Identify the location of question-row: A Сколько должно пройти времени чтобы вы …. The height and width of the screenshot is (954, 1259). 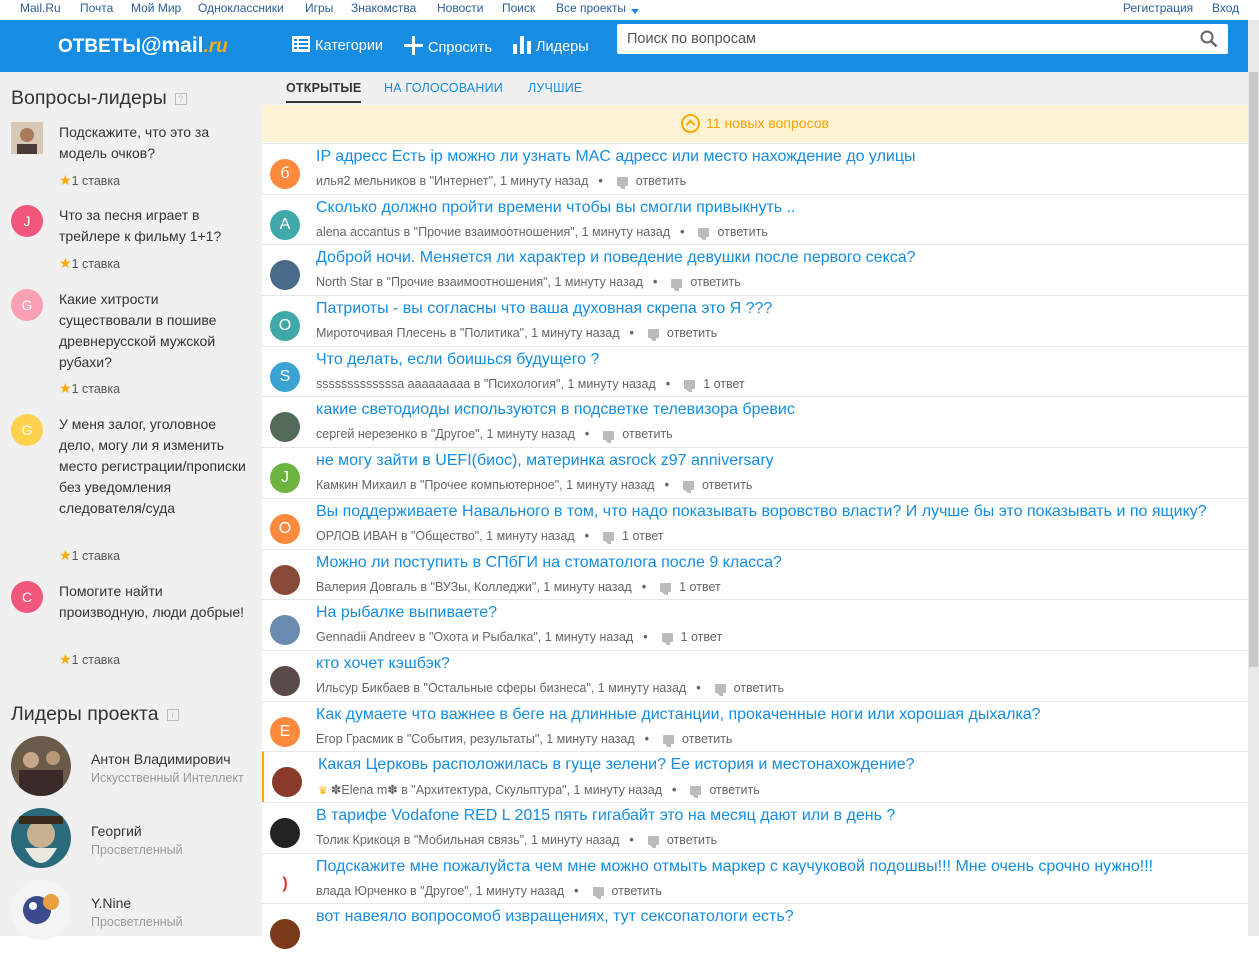
(760, 219).